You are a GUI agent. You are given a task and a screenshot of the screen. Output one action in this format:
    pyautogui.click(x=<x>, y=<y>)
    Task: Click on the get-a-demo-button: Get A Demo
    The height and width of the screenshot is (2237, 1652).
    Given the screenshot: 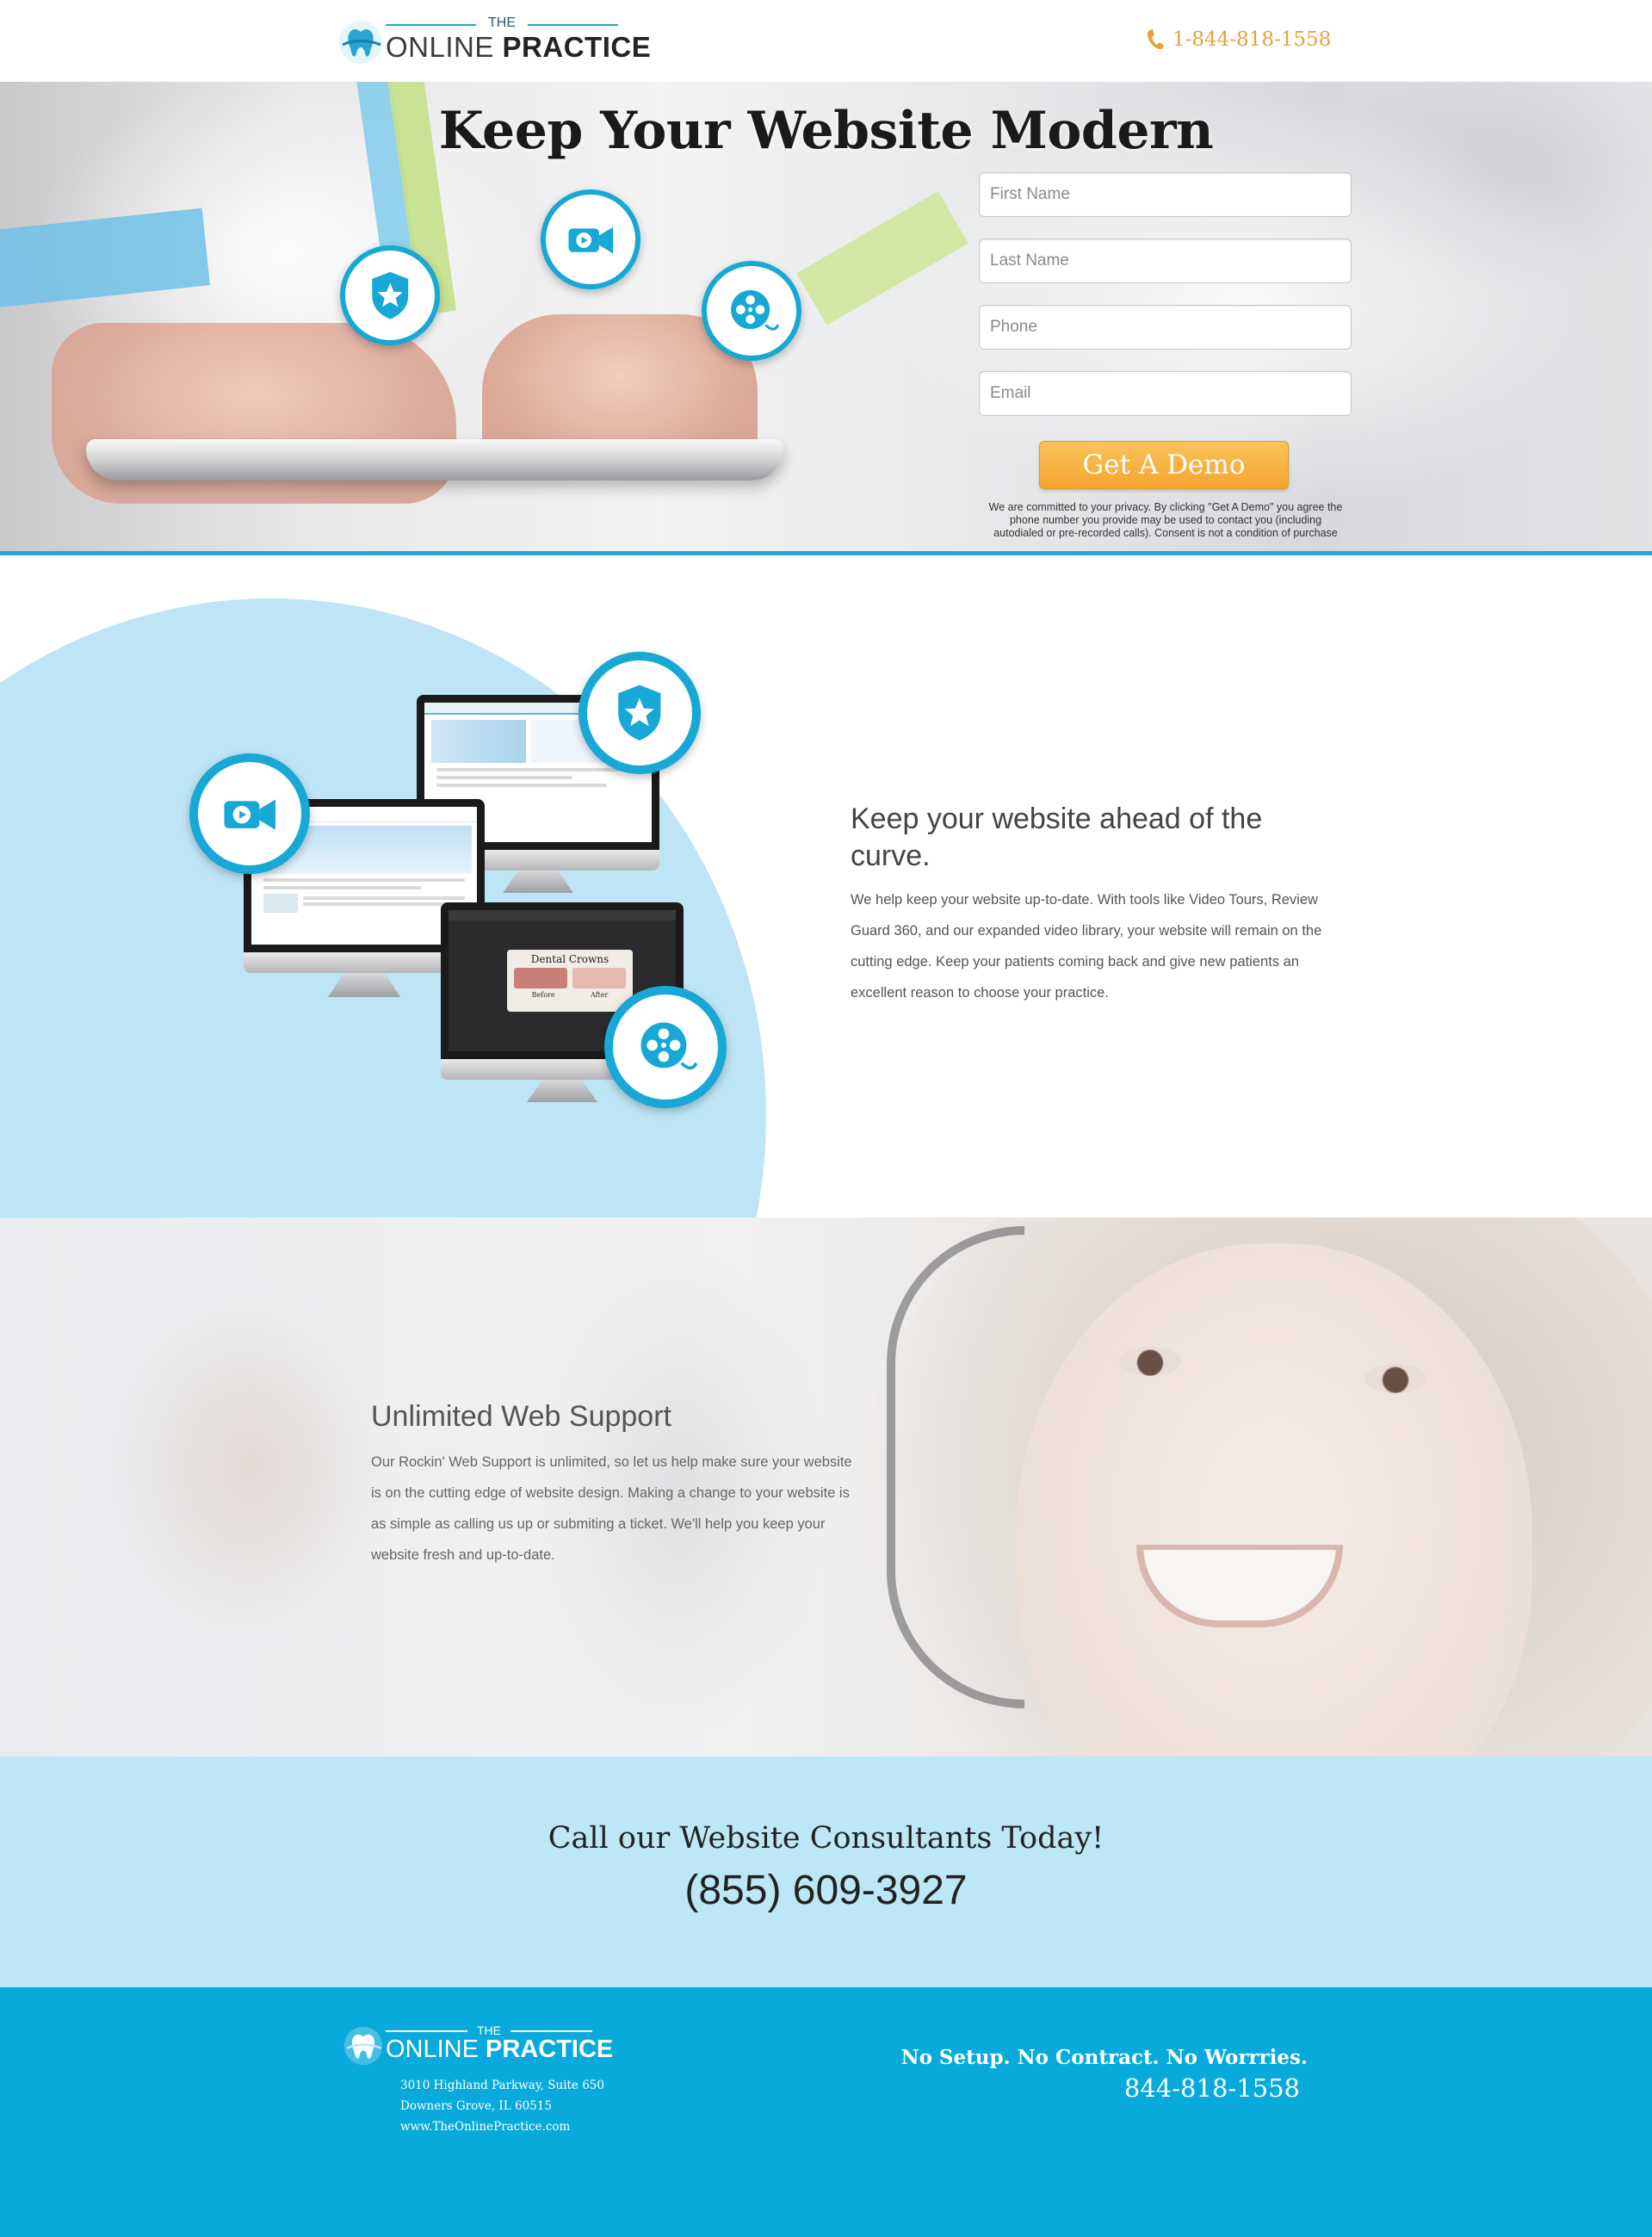 What is the action you would take?
    pyautogui.click(x=1164, y=465)
    